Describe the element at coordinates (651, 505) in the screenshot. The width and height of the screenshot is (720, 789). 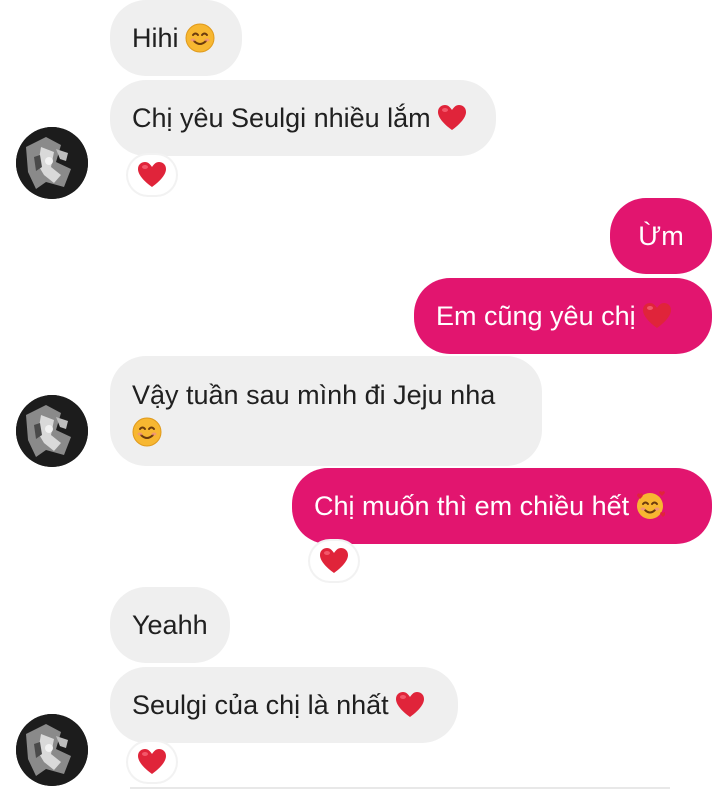
I see `smiling-face-with-hearts-icon` at that location.